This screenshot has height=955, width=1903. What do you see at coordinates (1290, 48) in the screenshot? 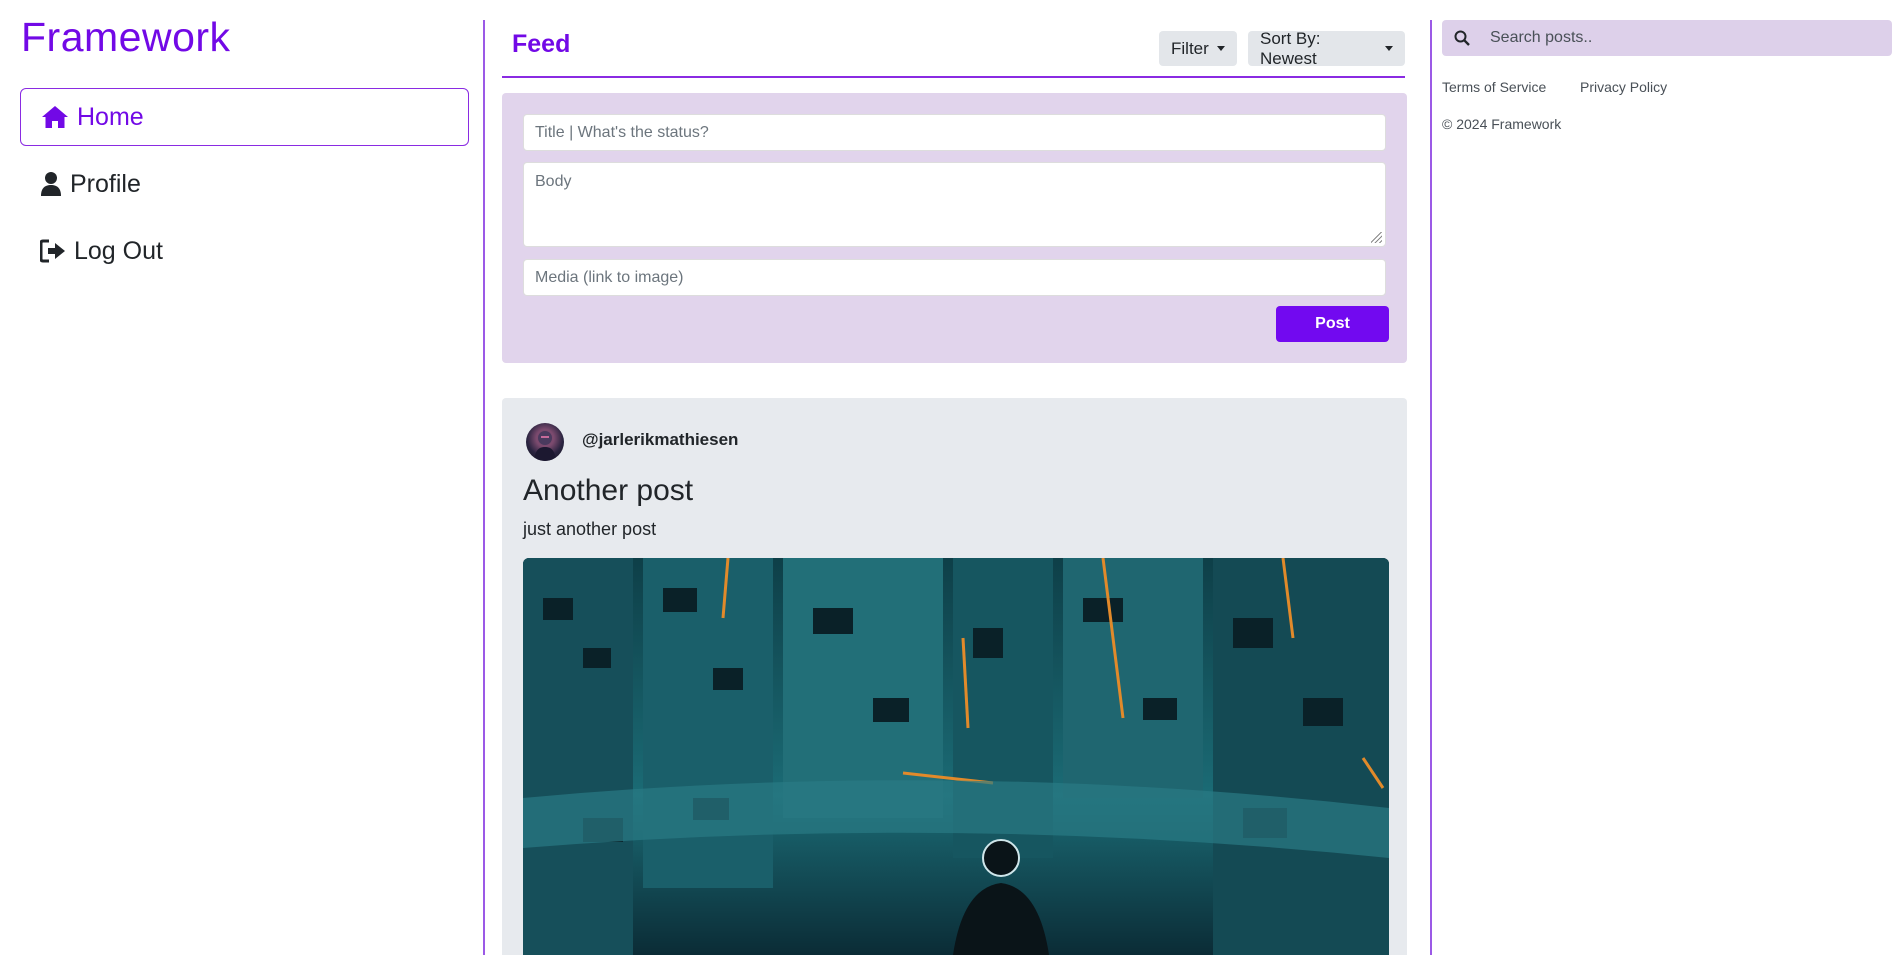
I see `sort-label: Sort By: Newest` at bounding box center [1290, 48].